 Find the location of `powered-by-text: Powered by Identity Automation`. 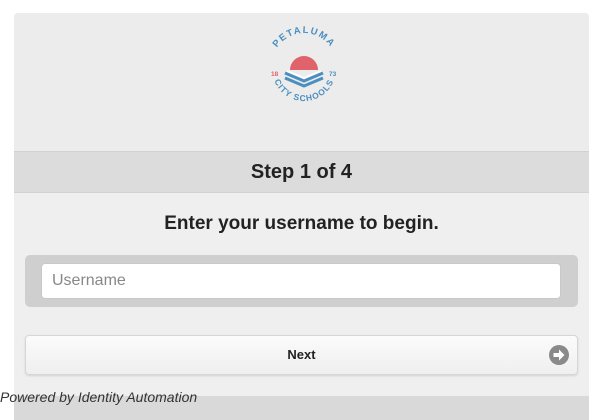

powered-by-text: Powered by Identity Automation is located at coordinates (99, 397).